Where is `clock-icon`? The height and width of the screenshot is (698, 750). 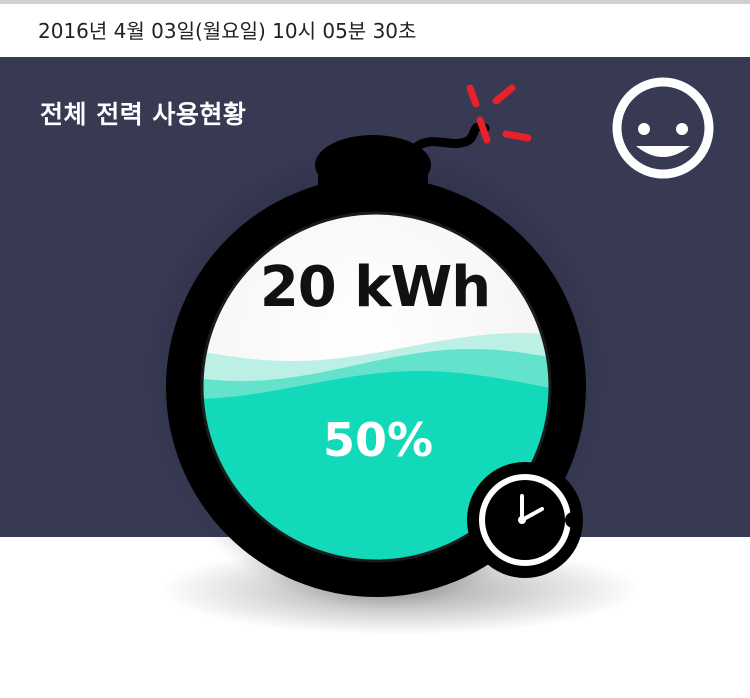
clock-icon is located at coordinates (525, 520).